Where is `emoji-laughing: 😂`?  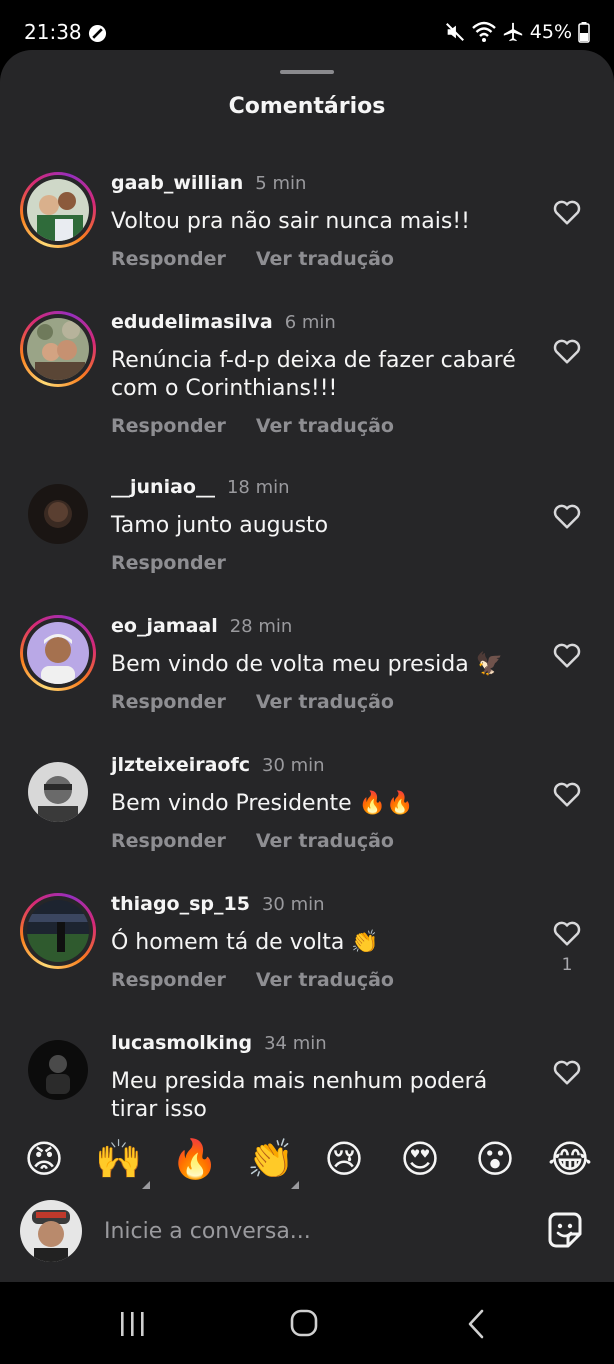
emoji-laughing: 😂 is located at coordinates (570, 1159).